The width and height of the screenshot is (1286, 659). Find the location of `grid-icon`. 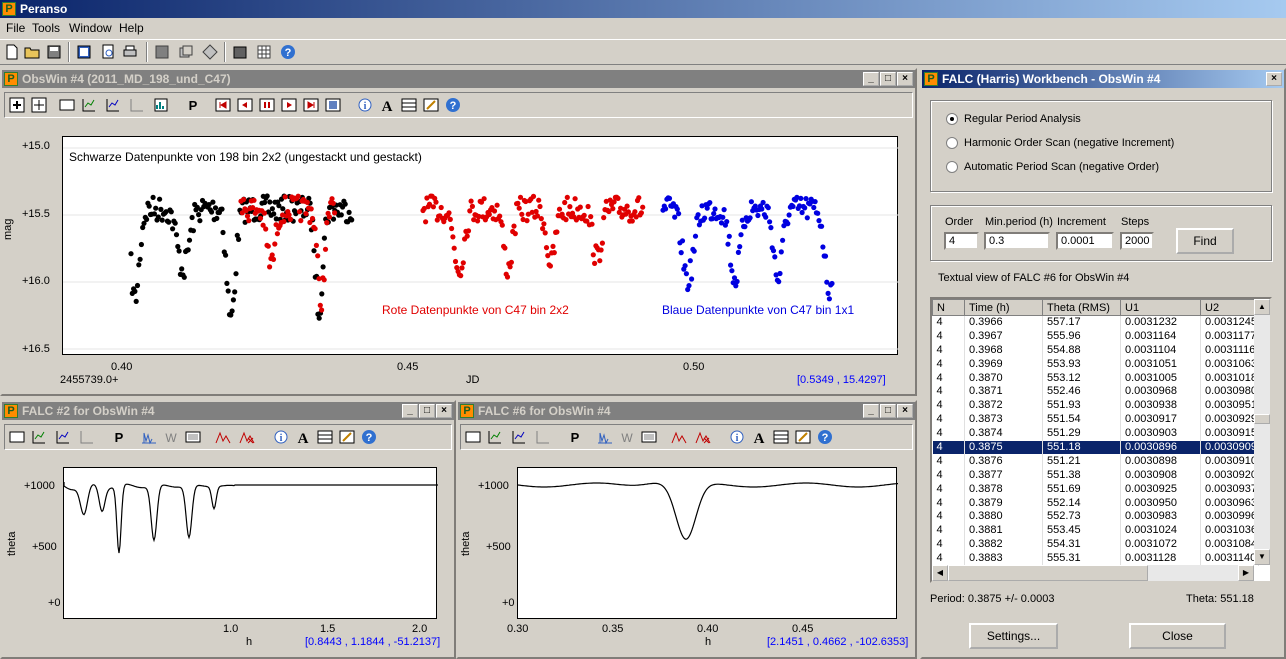

grid-icon is located at coordinates (264, 52).